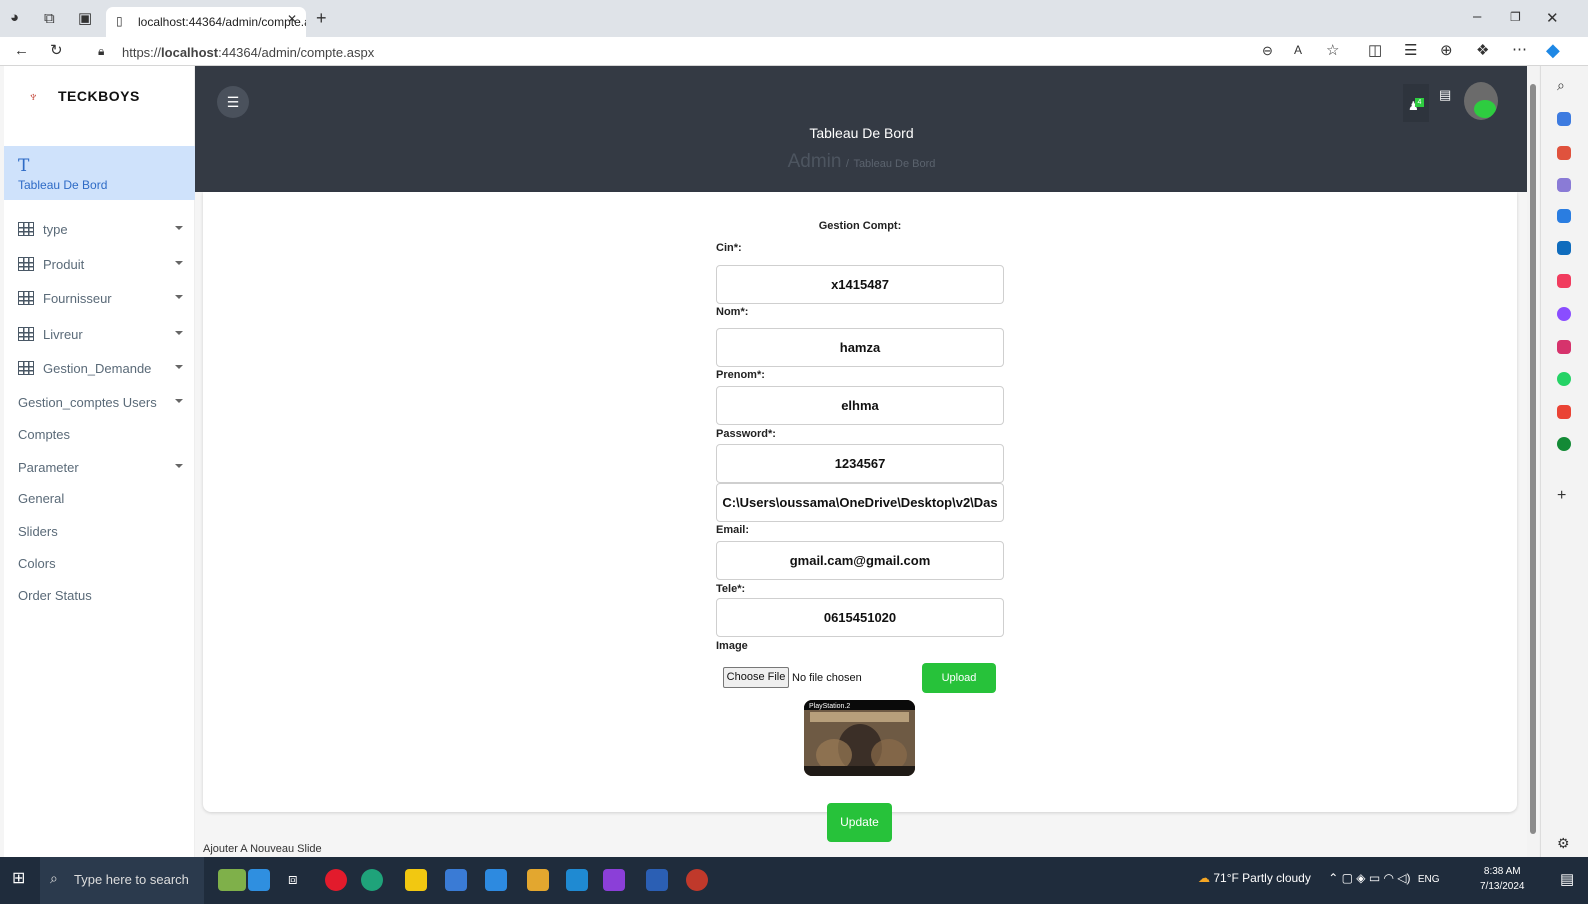 The image size is (1588, 904). What do you see at coordinates (100, 298) in the screenshot?
I see `sidebar-item-fournisseur: Fournisseur` at bounding box center [100, 298].